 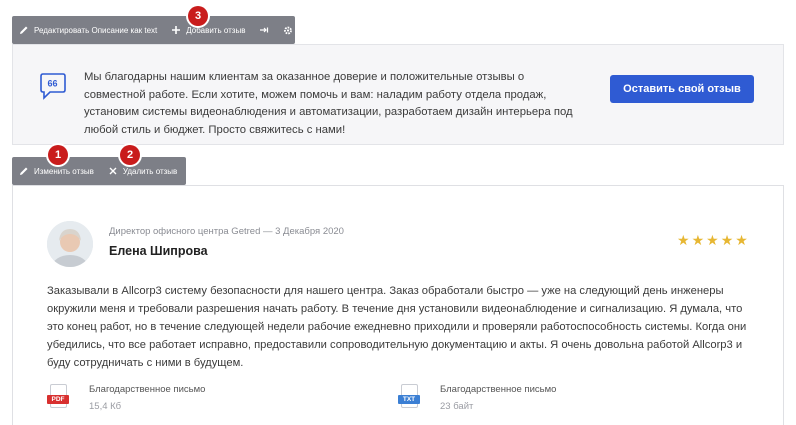 I want to click on author-name: Елена Шипрова, so click(x=158, y=251).